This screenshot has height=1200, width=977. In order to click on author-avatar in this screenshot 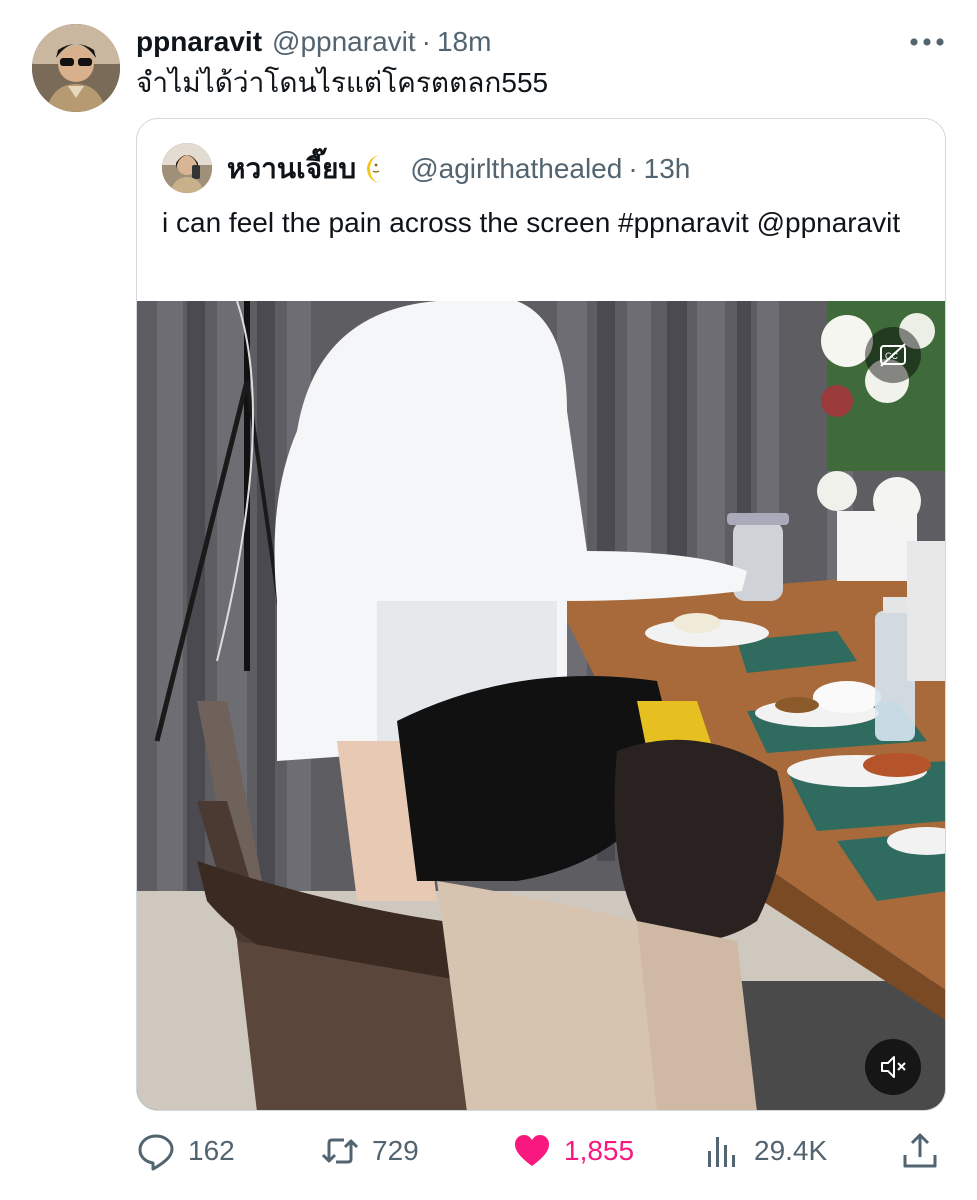, I will do `click(76, 68)`.